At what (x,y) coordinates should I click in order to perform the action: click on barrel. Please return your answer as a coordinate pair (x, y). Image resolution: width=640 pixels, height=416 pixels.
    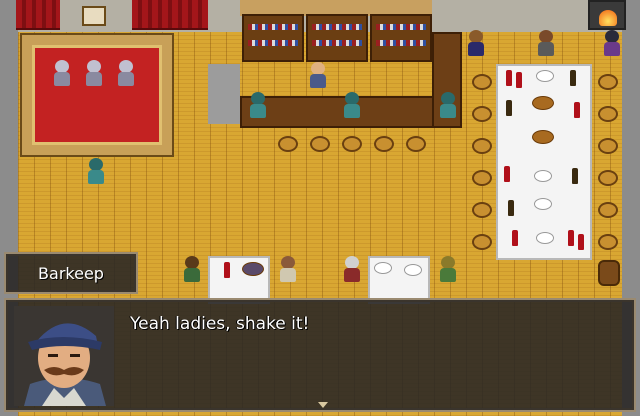
    Looking at the image, I should click on (609, 273).